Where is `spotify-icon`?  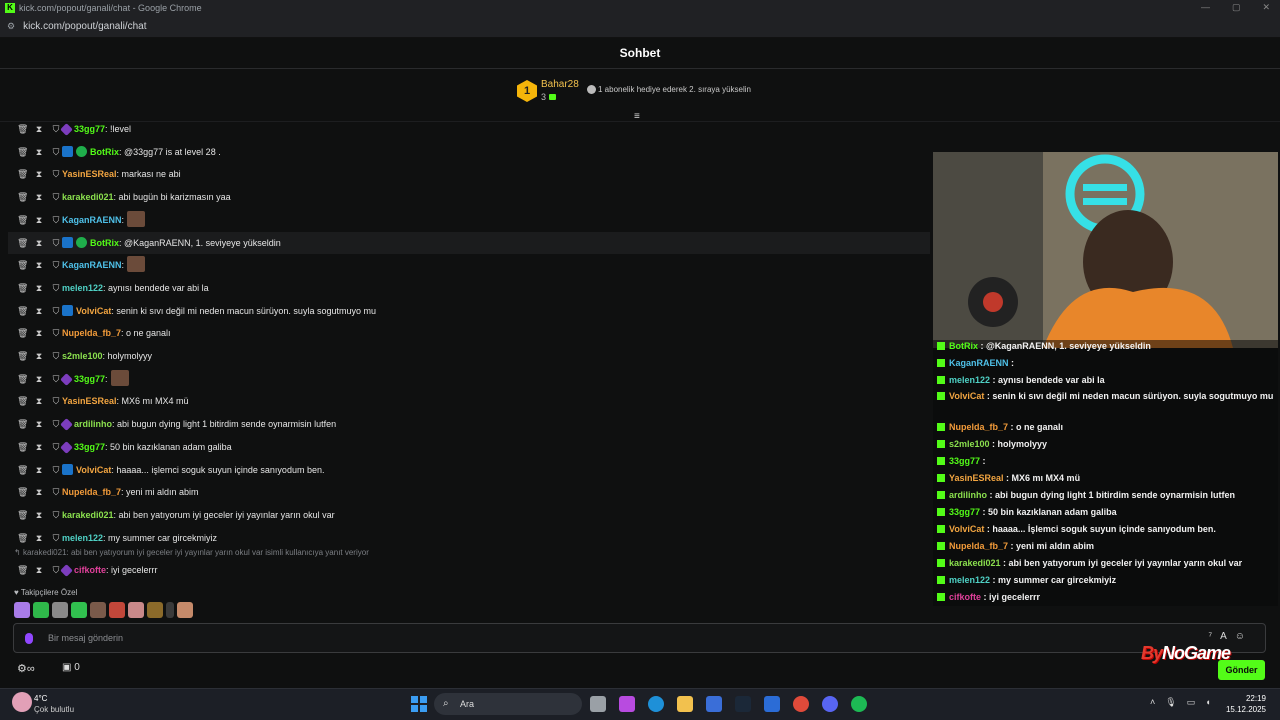 spotify-icon is located at coordinates (859, 704).